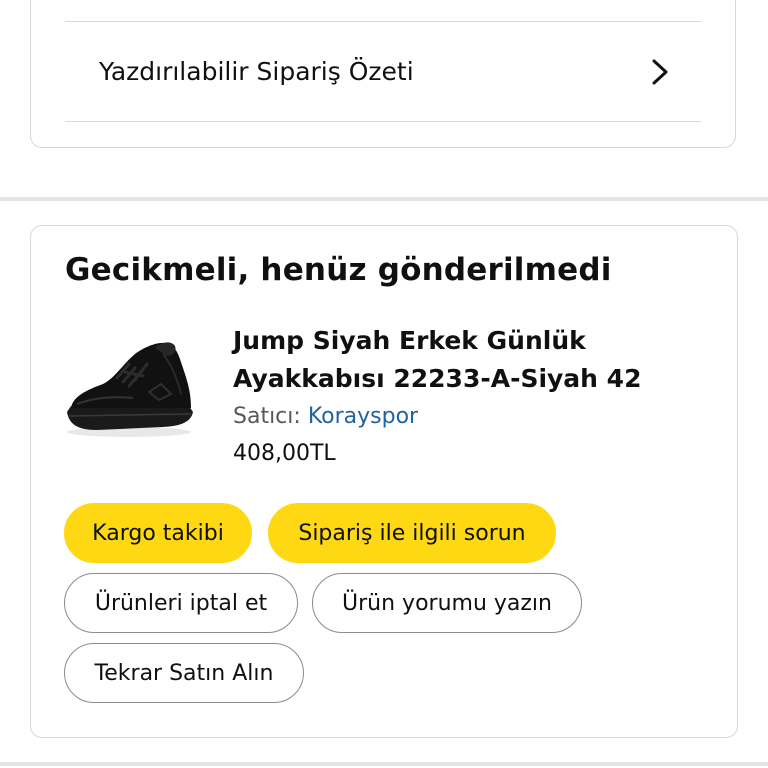  I want to click on cancel-items-button: Ürünleri iptal et, so click(181, 603).